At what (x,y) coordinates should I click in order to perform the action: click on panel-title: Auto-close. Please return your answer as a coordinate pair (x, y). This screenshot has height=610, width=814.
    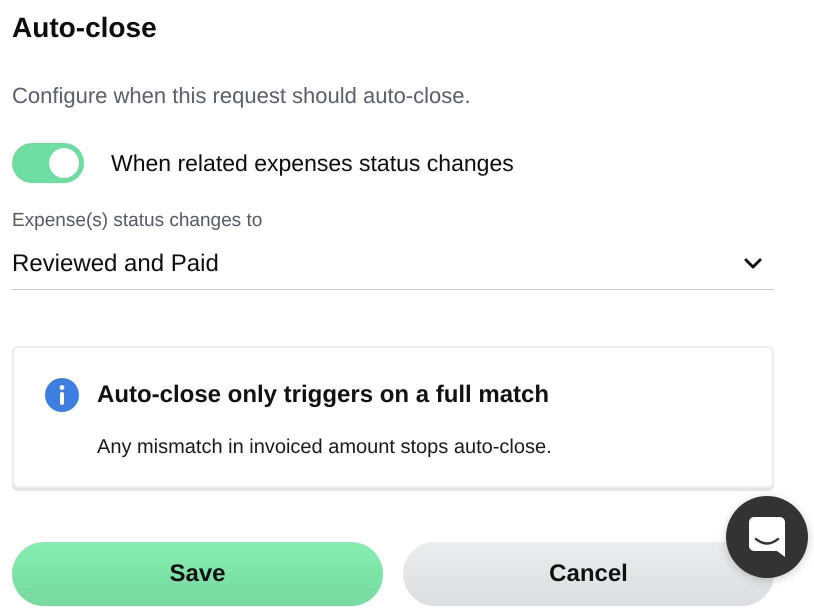
    Looking at the image, I should click on (85, 28).